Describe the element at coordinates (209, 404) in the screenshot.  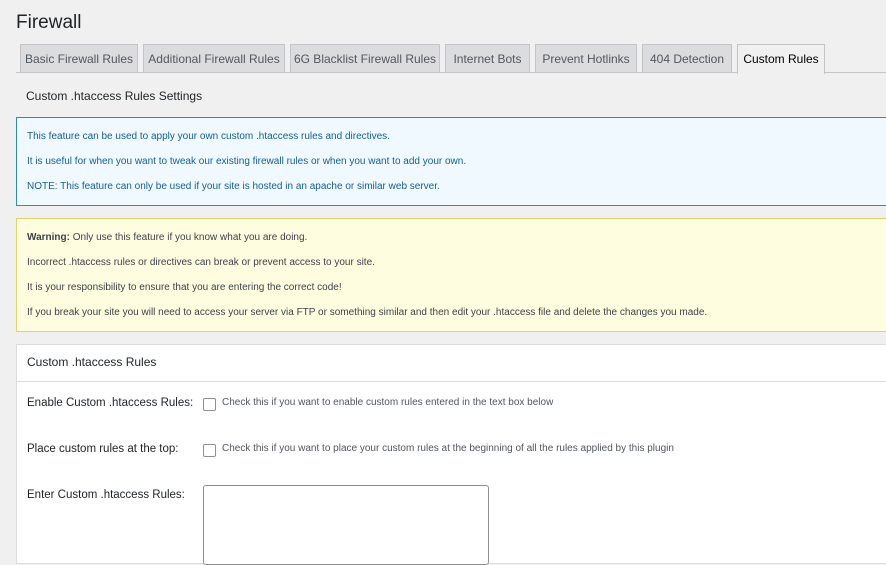
I see `enable-custom-rules-checkbox` at that location.